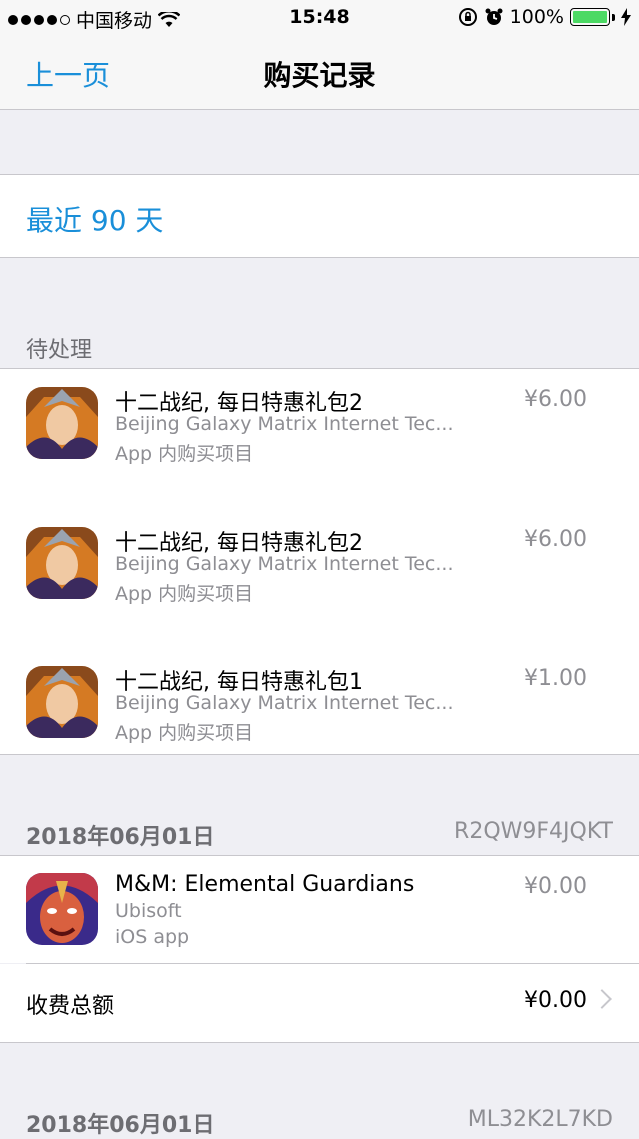  Describe the element at coordinates (555, 886) in the screenshot. I see `item-price: ¥0.00` at that location.